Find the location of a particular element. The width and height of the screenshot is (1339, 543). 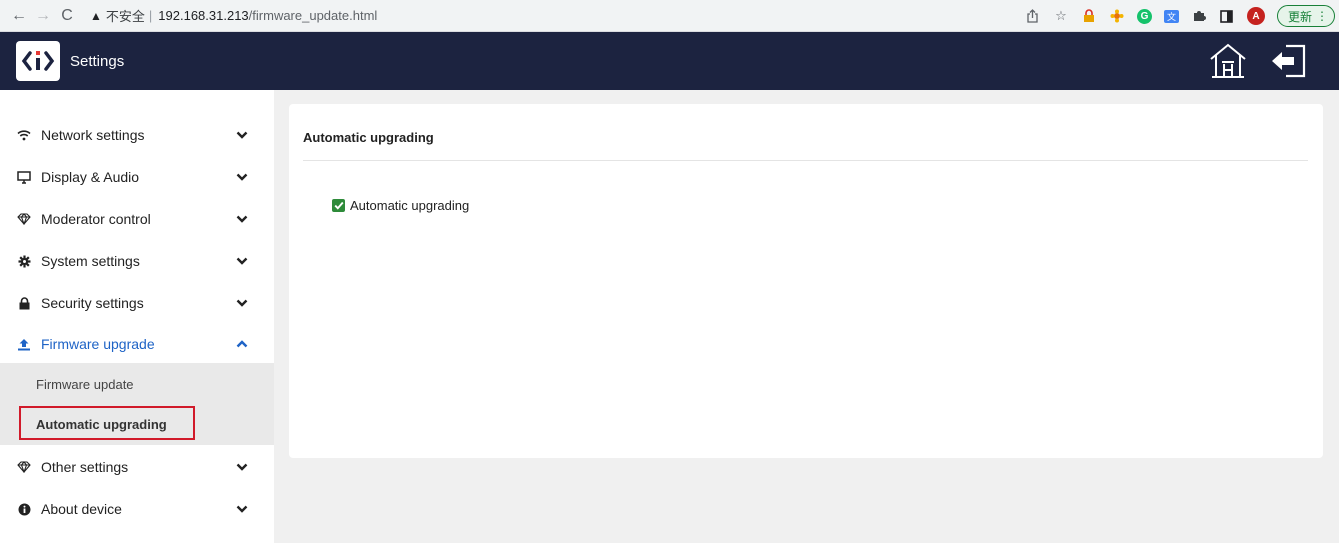

panel-title: Automatic upgrading is located at coordinates (368, 137).